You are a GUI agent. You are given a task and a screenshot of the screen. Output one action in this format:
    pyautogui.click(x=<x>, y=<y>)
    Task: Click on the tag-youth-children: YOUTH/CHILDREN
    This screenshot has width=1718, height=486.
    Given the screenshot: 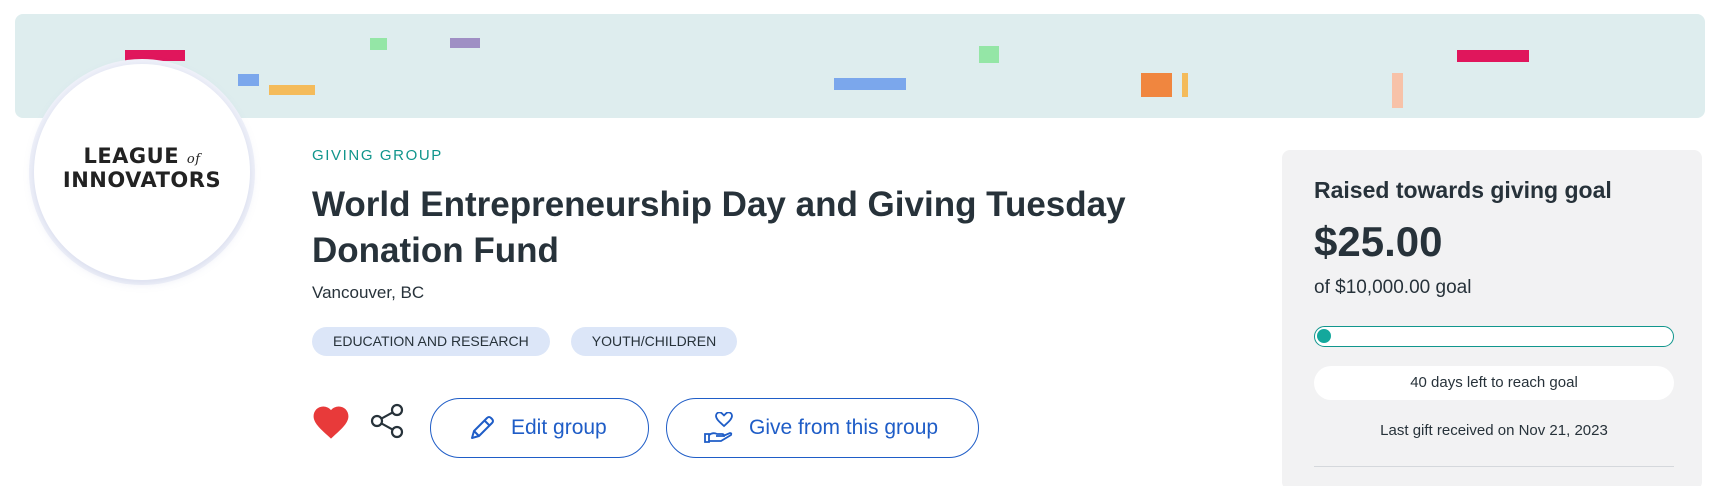 What is the action you would take?
    pyautogui.click(x=654, y=341)
    